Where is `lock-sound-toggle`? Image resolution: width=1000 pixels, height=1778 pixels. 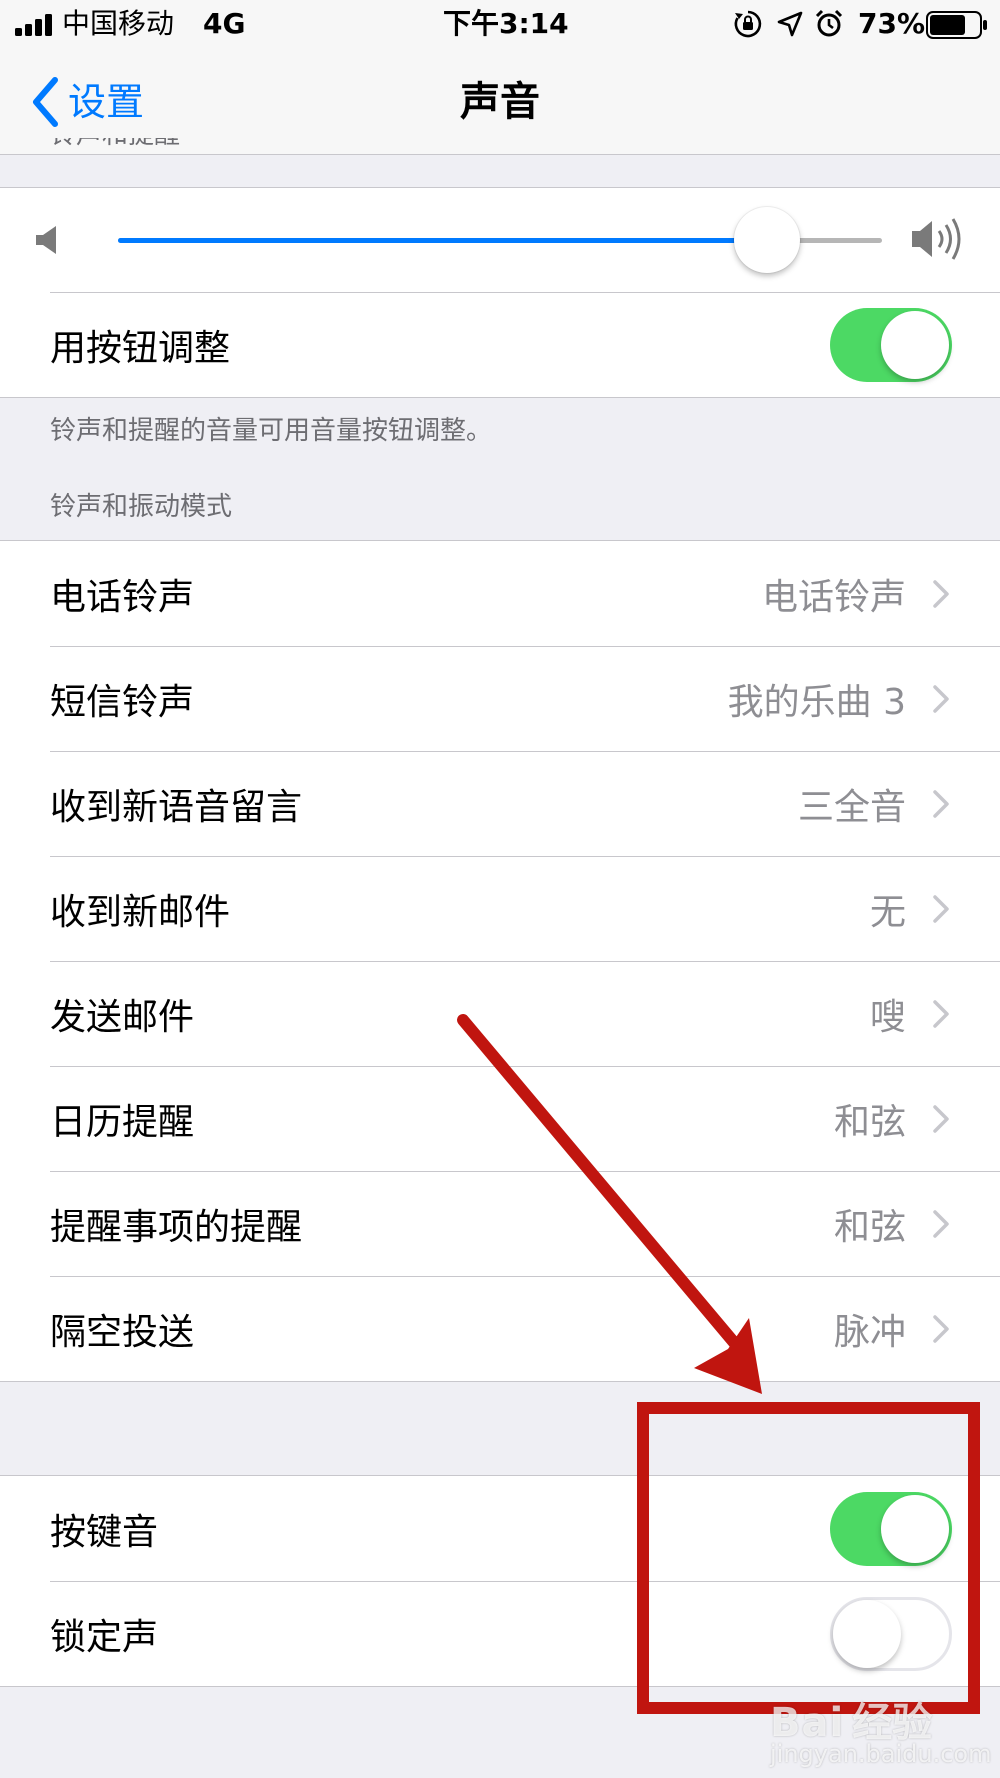 lock-sound-toggle is located at coordinates (891, 1633).